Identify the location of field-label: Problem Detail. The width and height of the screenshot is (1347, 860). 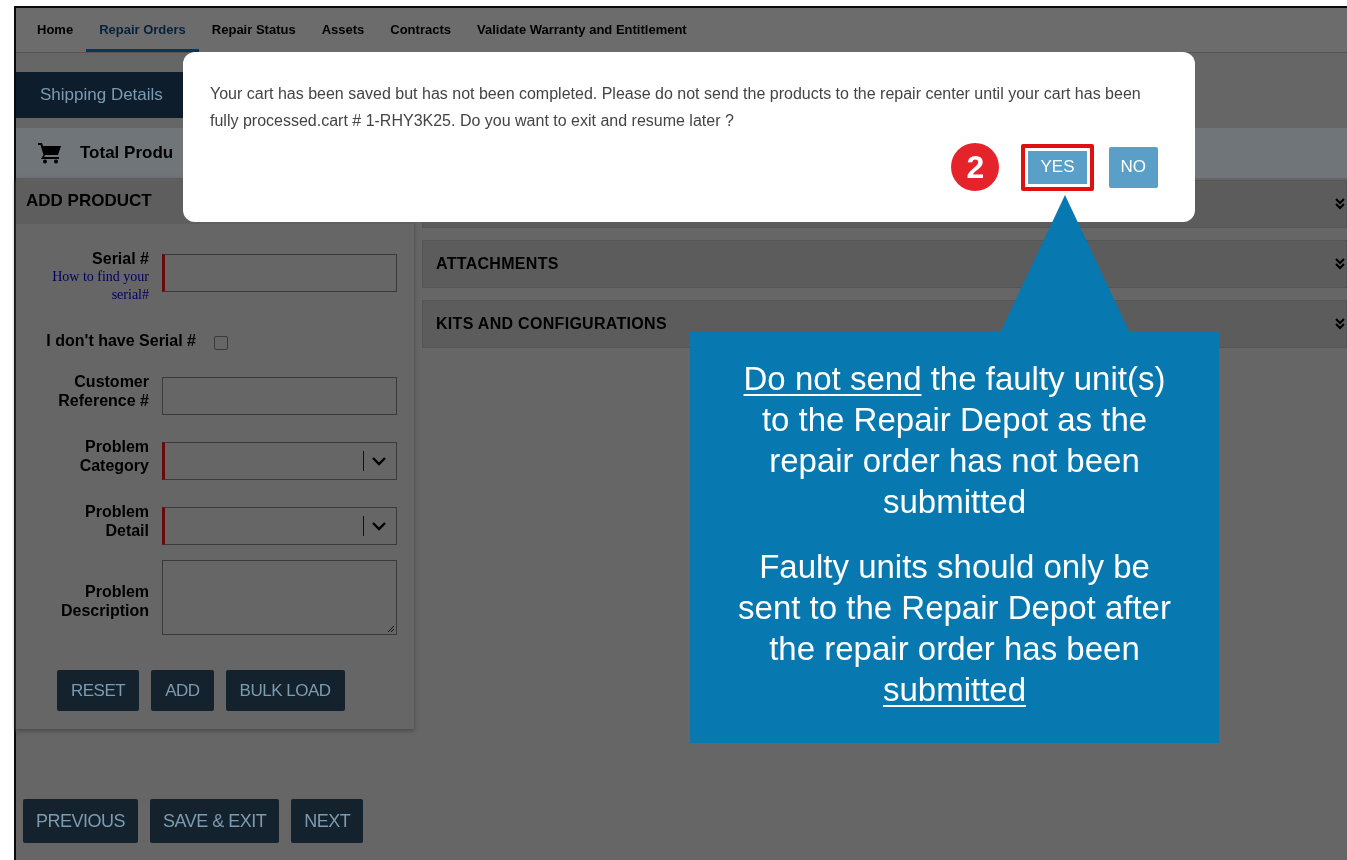
(116, 521).